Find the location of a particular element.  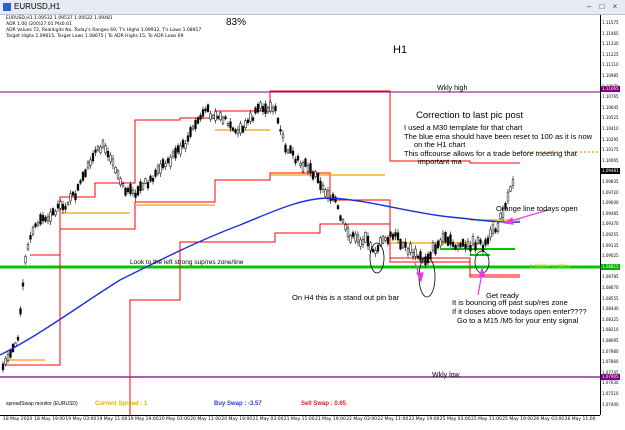

price-tick-label: 1.11225 is located at coordinates (610, 54).